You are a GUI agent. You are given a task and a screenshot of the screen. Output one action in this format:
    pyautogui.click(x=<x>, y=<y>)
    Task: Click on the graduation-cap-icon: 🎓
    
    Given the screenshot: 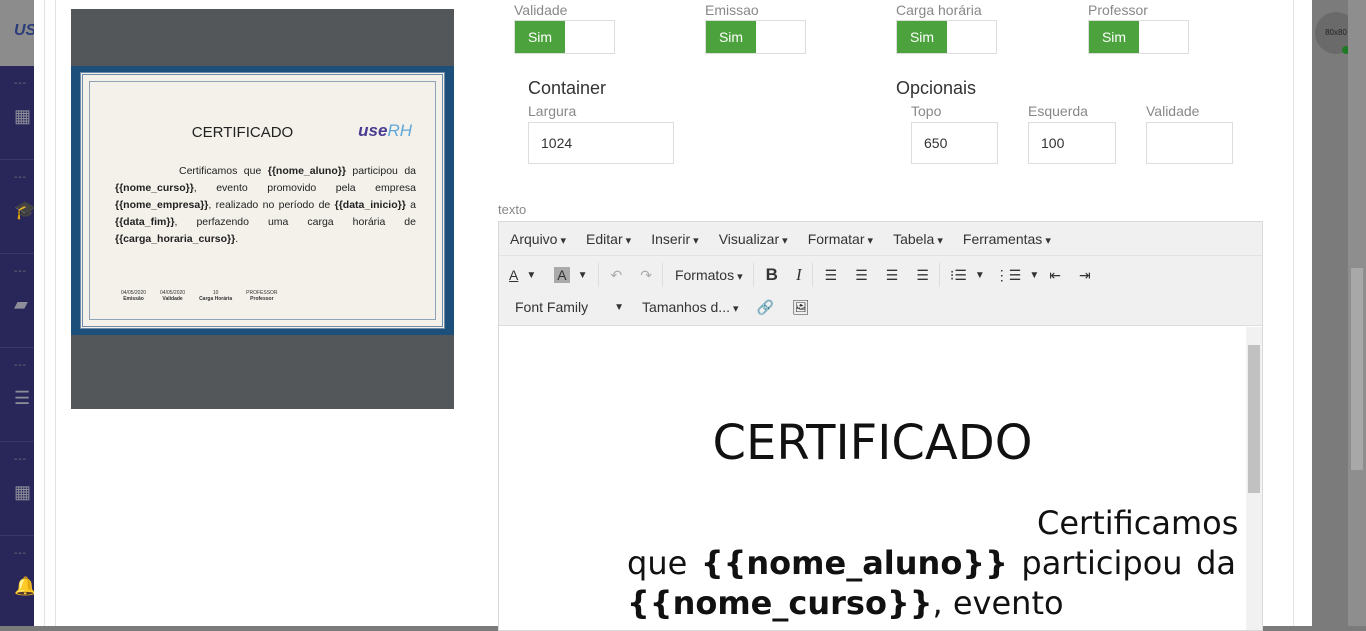 What is the action you would take?
    pyautogui.click(x=24, y=210)
    